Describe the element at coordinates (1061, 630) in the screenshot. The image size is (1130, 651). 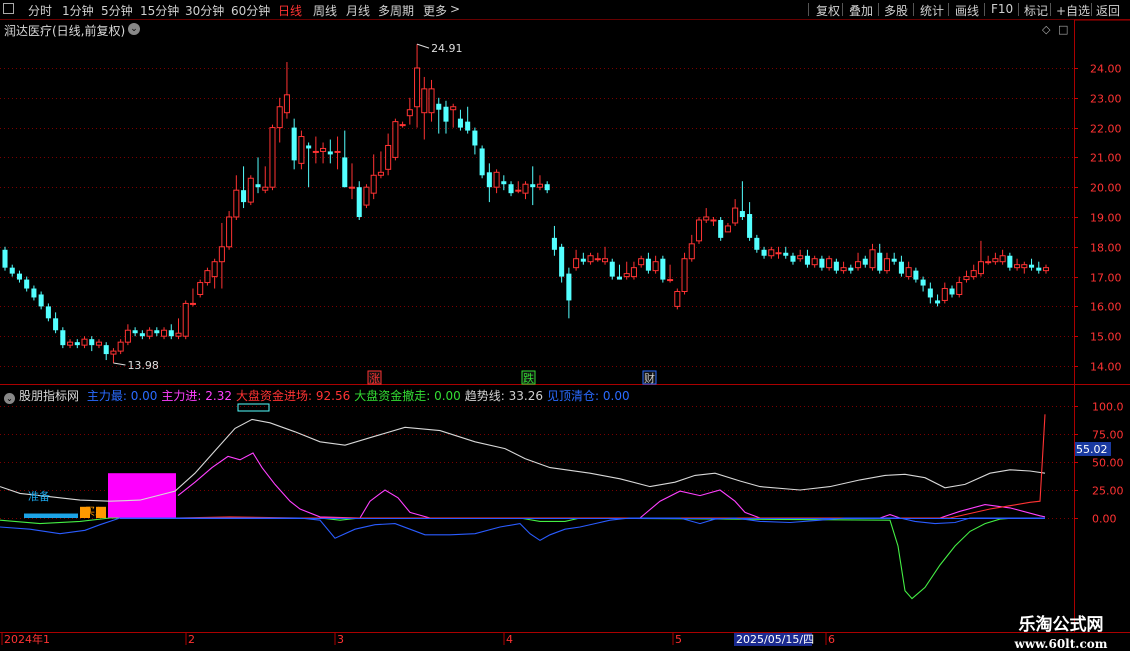
I see `watermark: 乐淘公式网 www.60lt.com` at that location.